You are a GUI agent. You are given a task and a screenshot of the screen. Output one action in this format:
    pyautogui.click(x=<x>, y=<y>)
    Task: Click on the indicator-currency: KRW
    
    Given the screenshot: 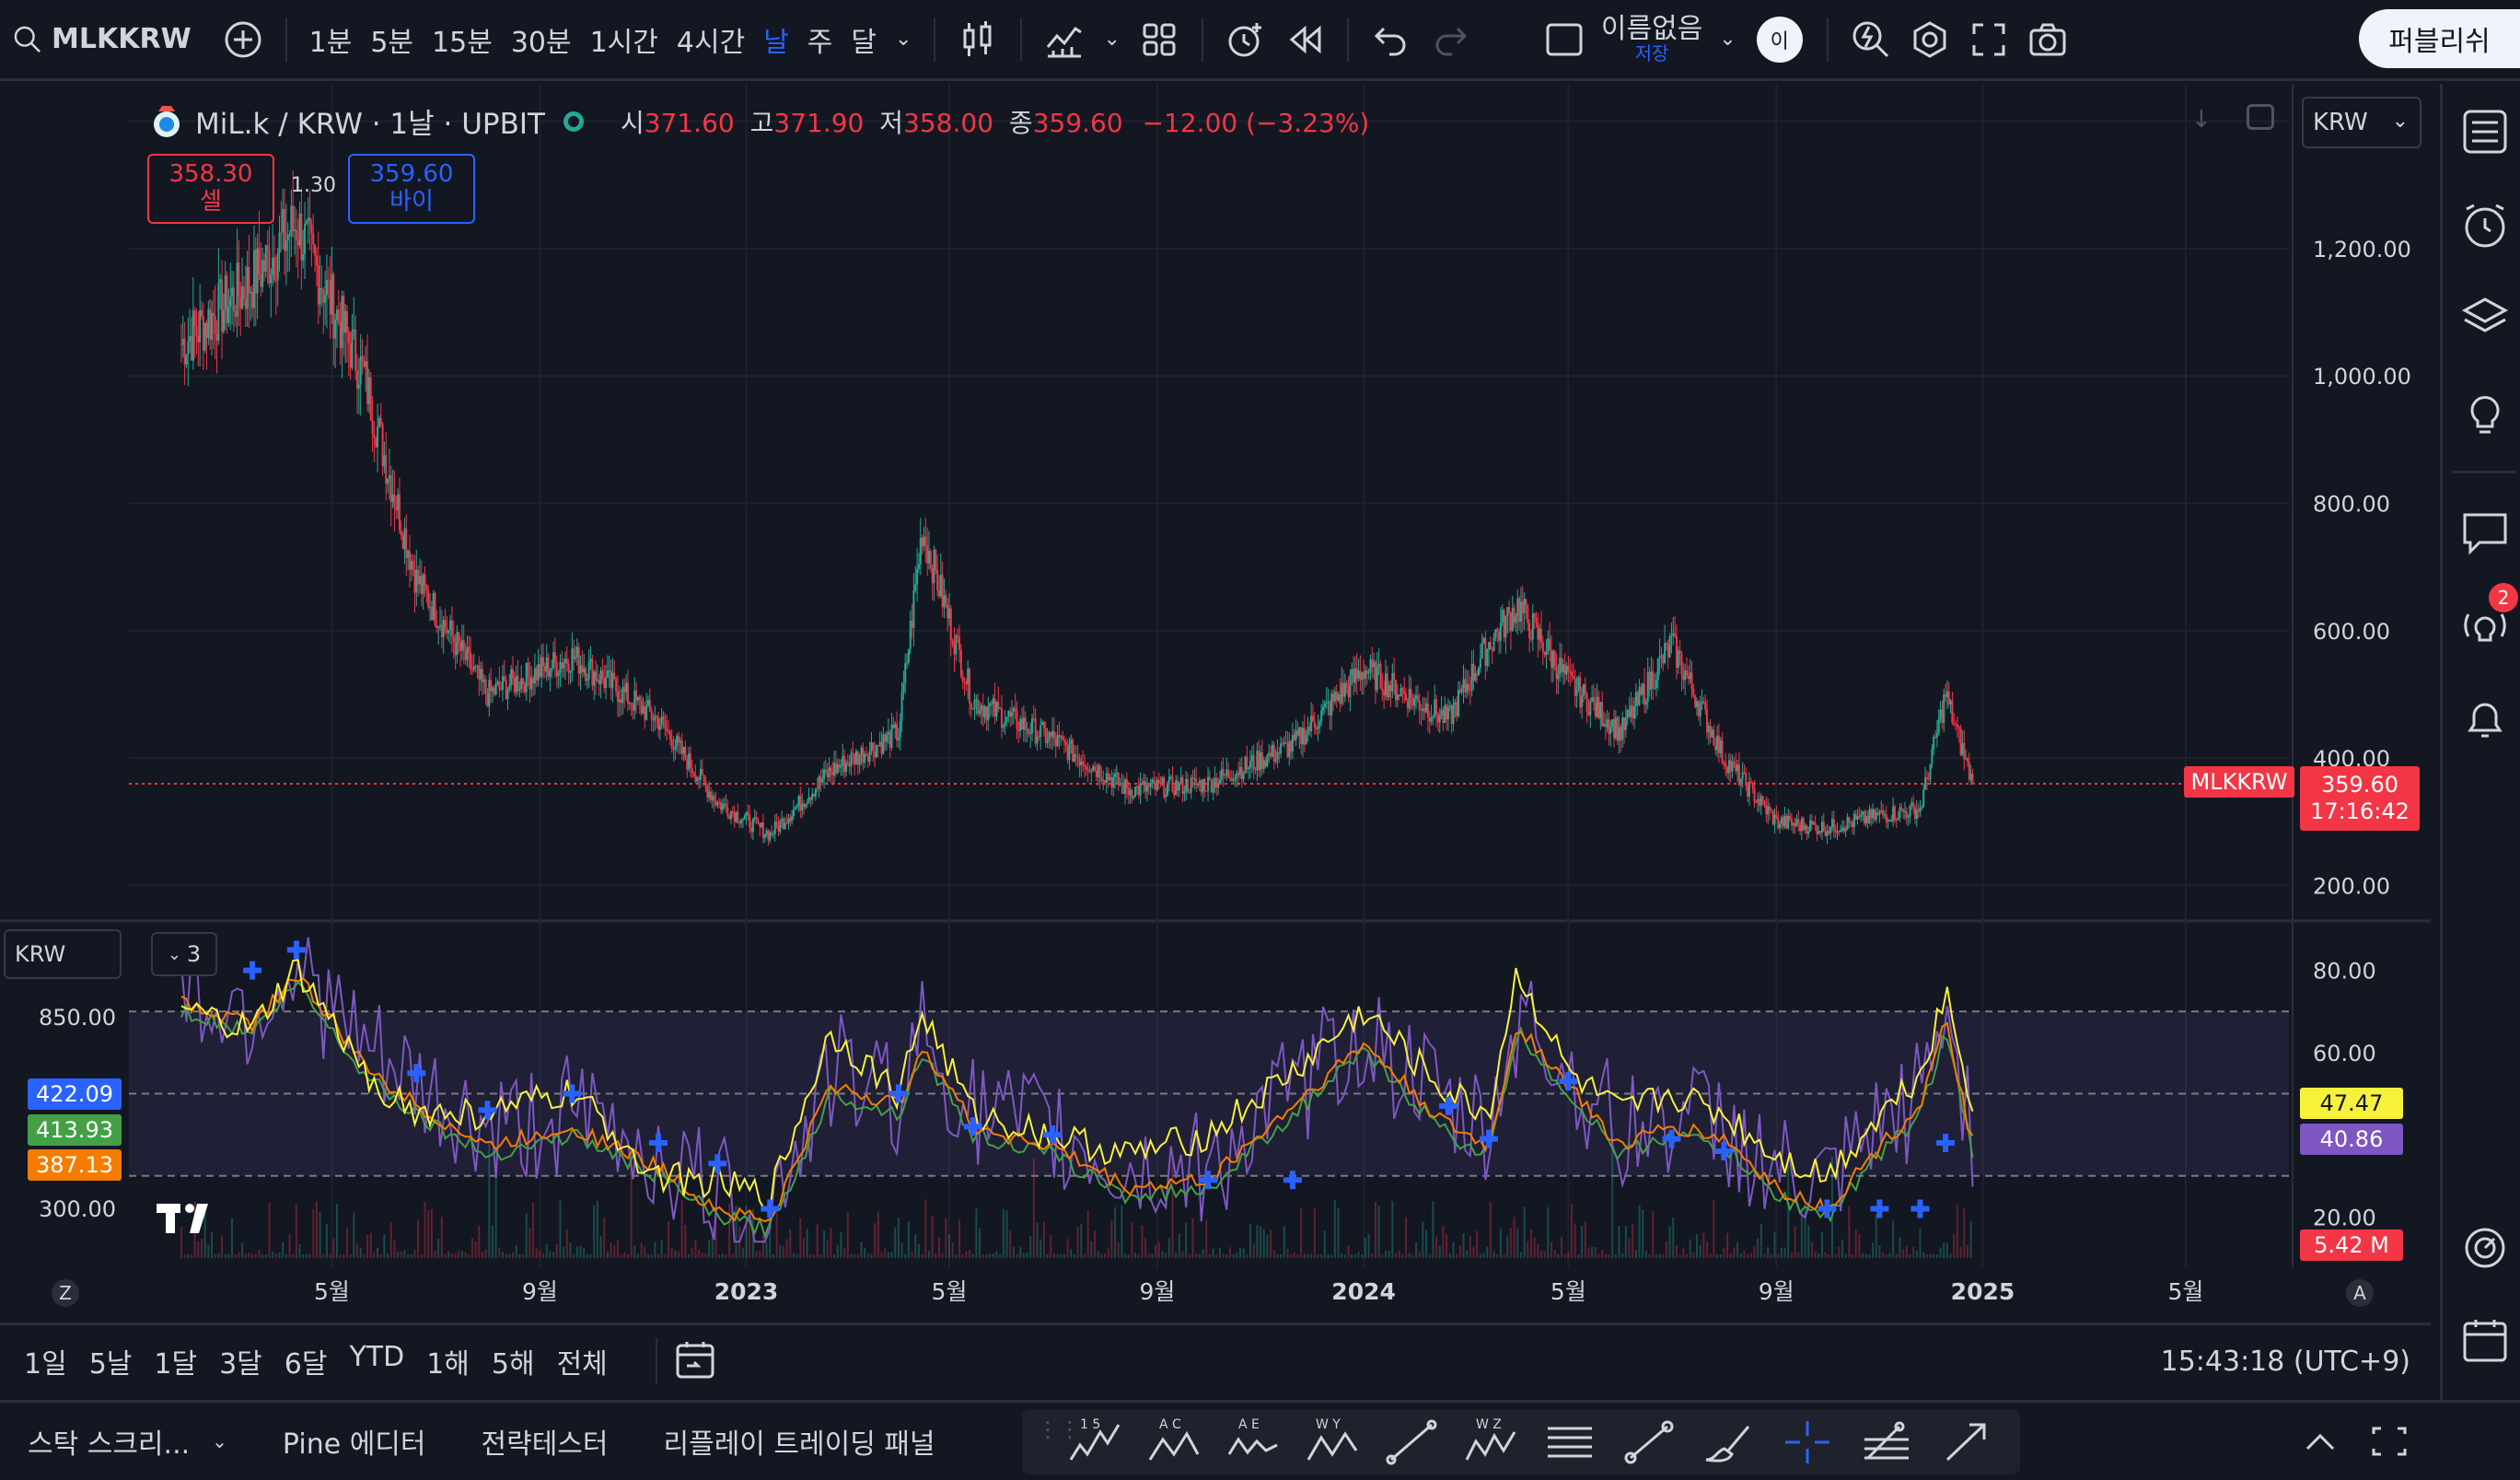 What is the action you would take?
    pyautogui.click(x=63, y=954)
    